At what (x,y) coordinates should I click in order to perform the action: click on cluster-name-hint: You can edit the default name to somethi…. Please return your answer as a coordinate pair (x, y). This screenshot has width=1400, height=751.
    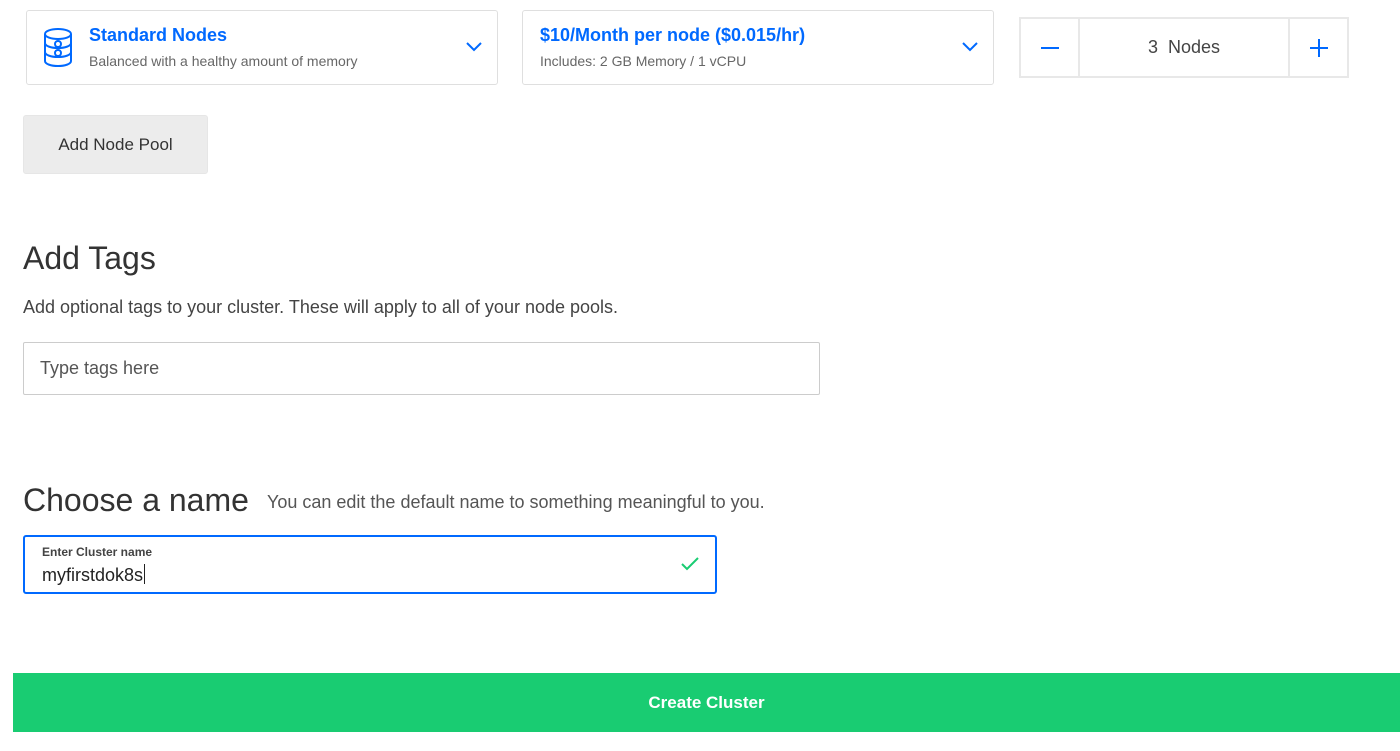
    Looking at the image, I should click on (516, 502).